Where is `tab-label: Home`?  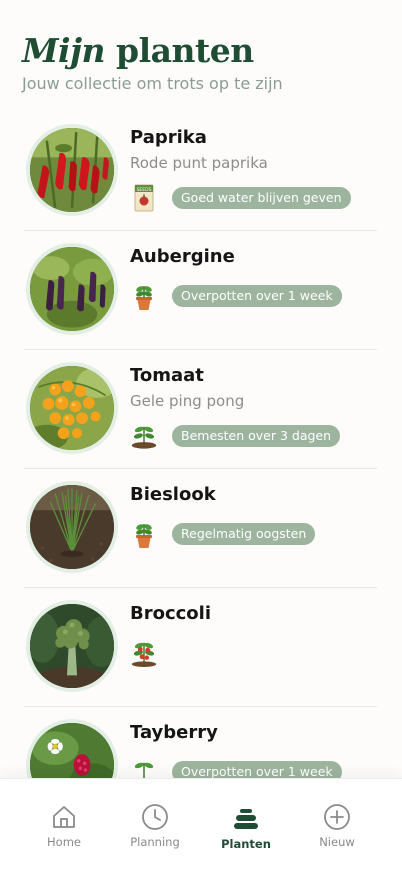
tab-label: Home is located at coordinates (64, 842).